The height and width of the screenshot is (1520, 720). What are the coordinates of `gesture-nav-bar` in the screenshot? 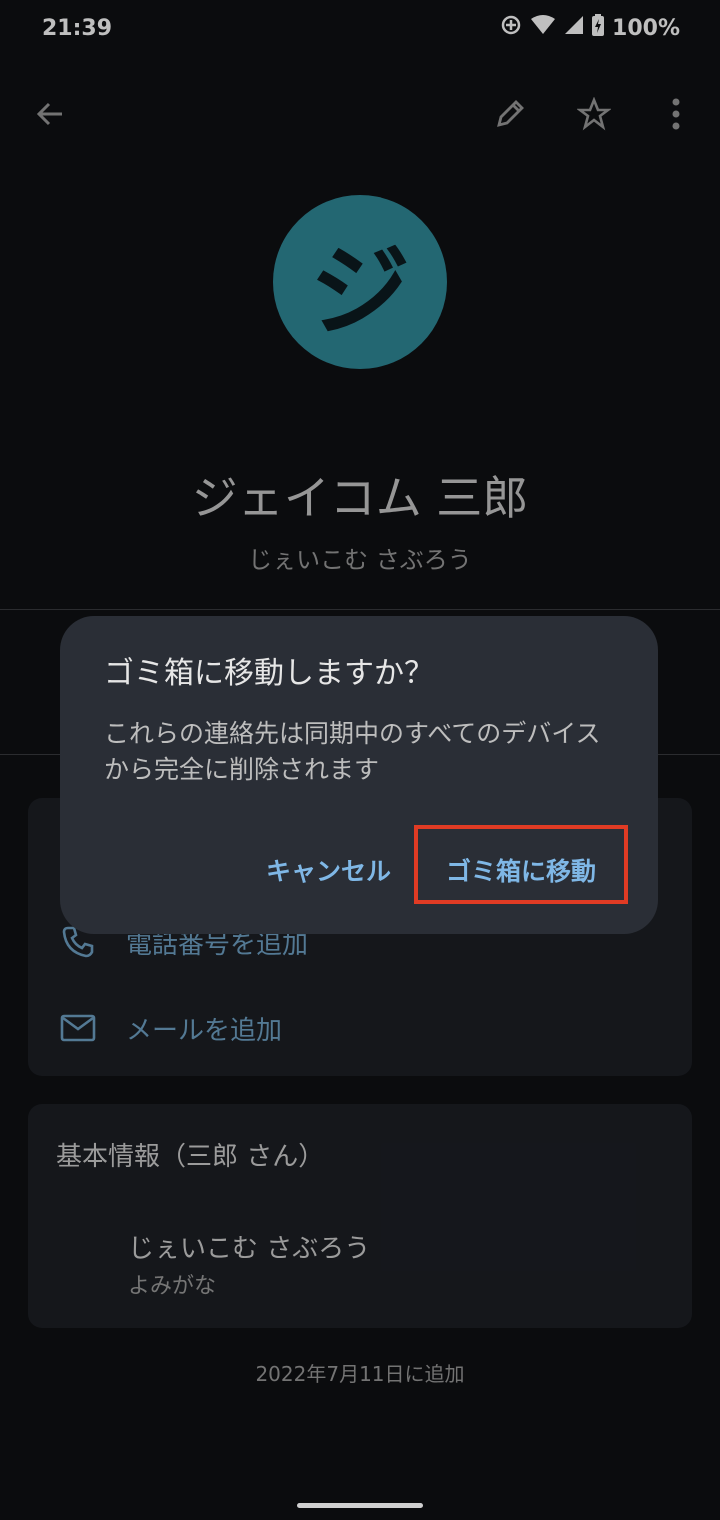 It's located at (360, 1505).